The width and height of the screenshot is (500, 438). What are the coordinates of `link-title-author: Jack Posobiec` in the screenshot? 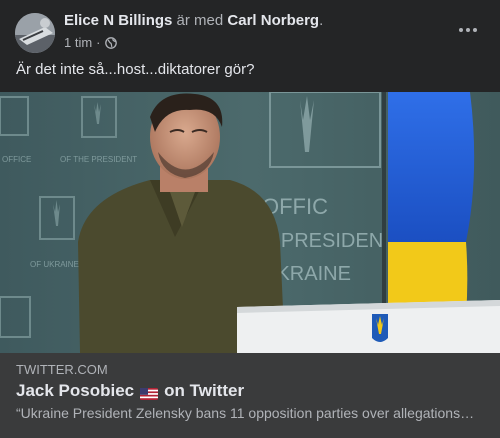 It's located at (75, 390).